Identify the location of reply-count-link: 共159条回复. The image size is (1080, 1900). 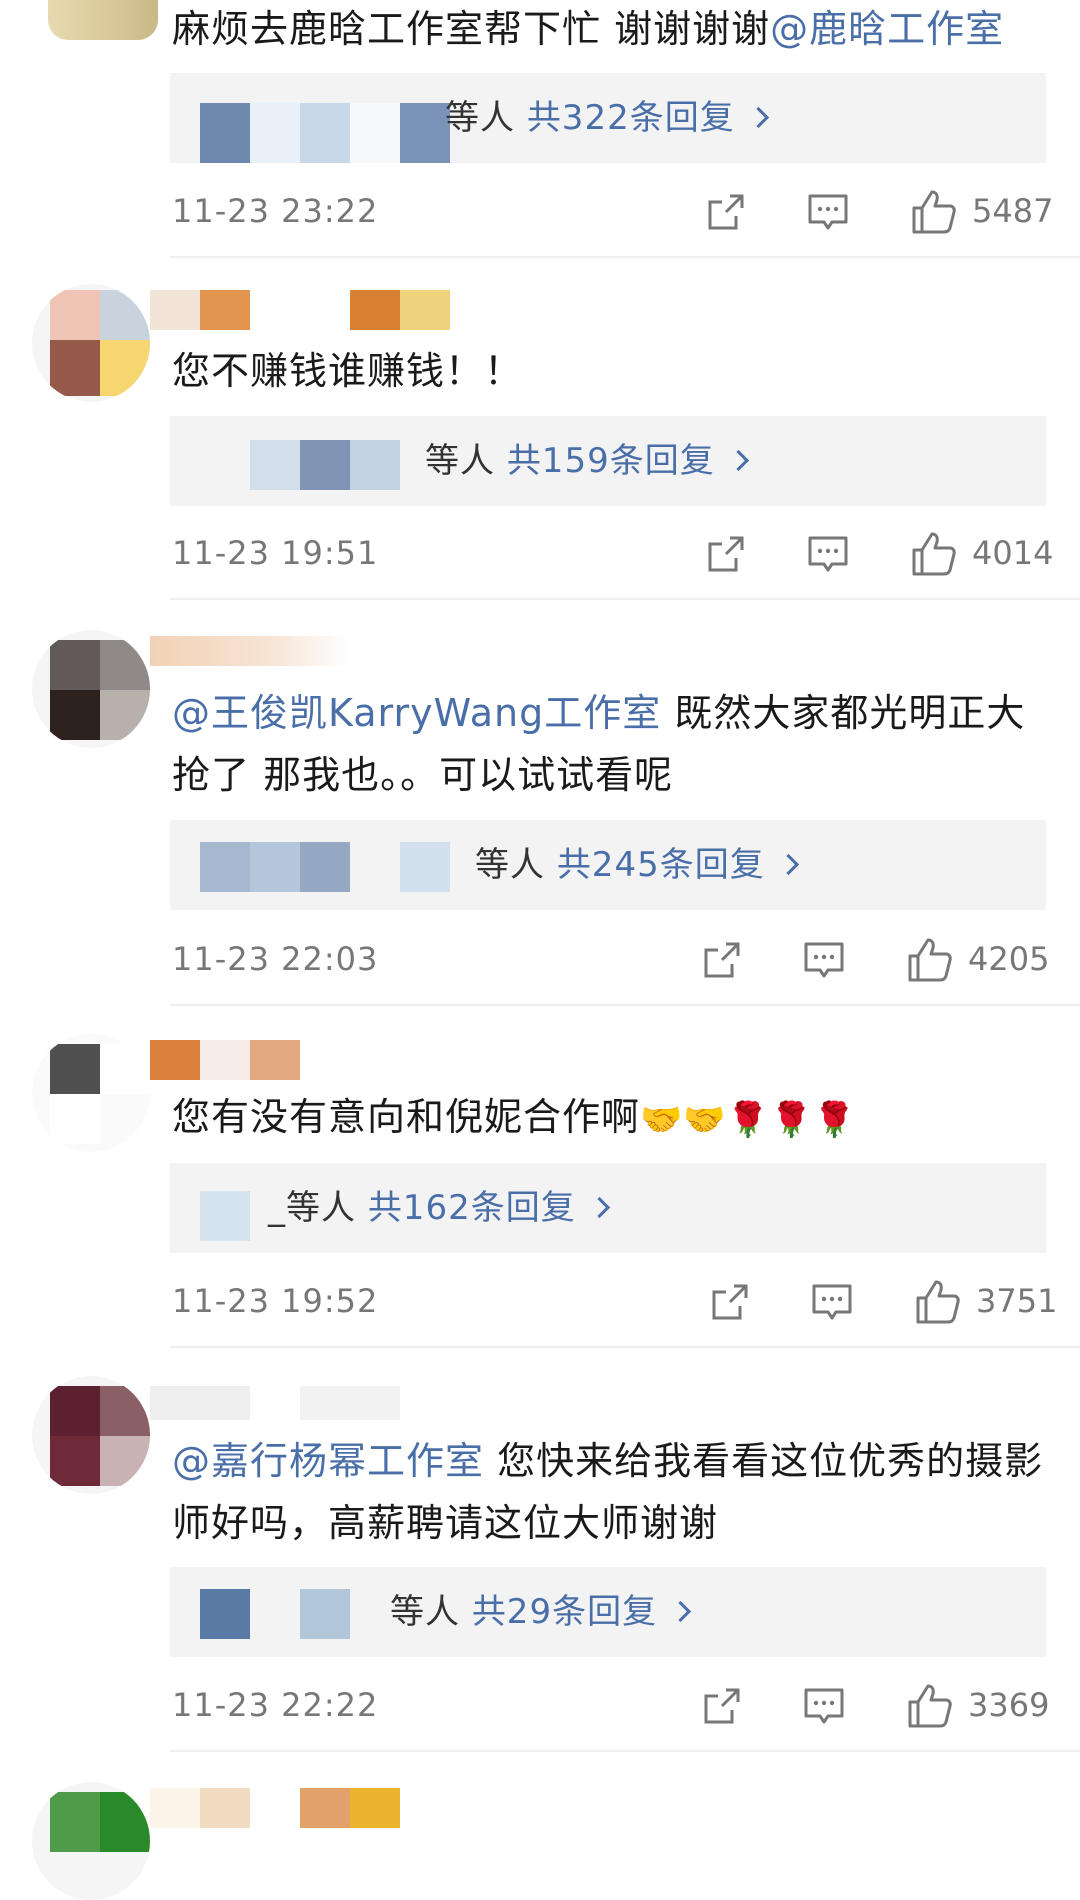
(611, 461).